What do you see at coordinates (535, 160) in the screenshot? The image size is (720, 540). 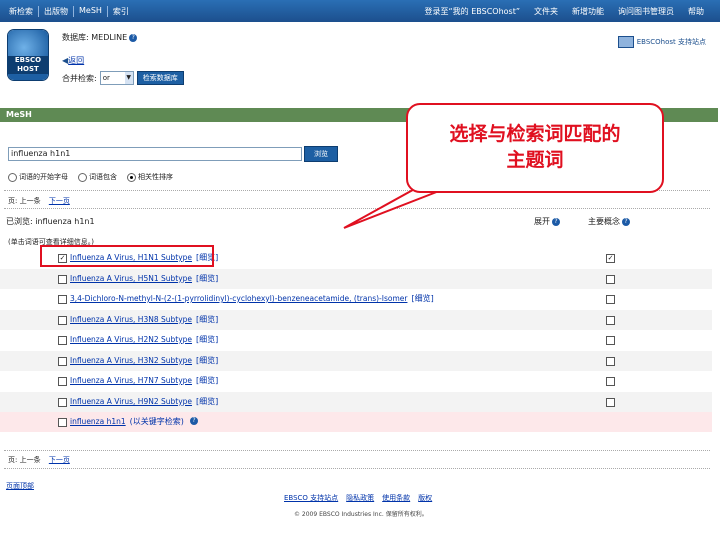 I see `annotation-line-2: 主题词` at bounding box center [535, 160].